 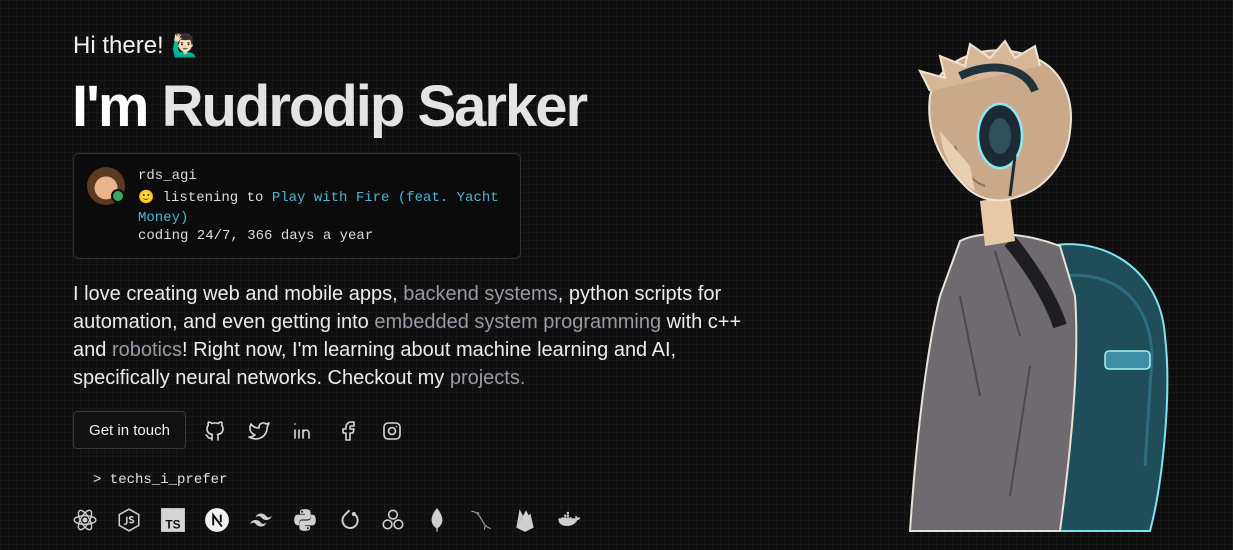 I want to click on greeting-text: Hi there!, so click(x=118, y=45).